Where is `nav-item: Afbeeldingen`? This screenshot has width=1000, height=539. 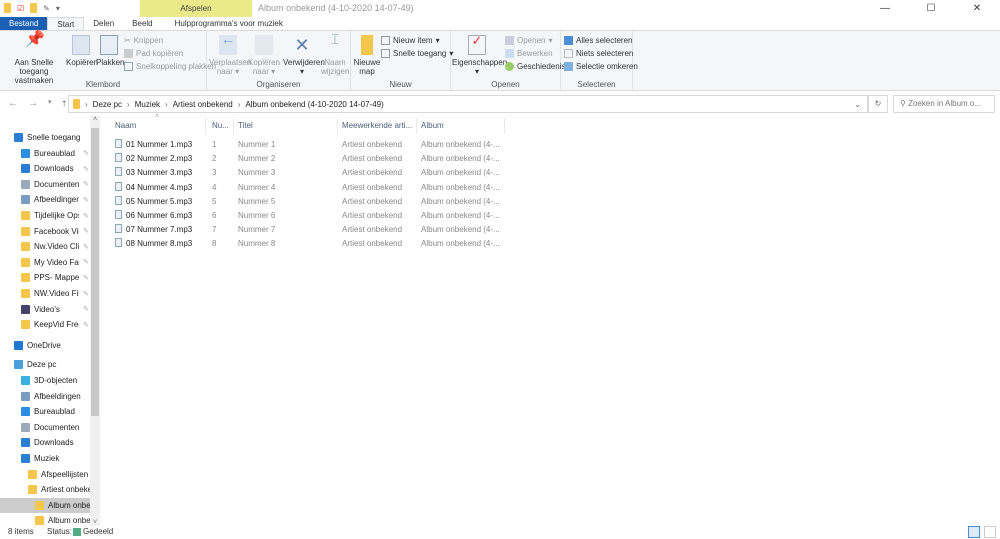 nav-item: Afbeeldingen is located at coordinates (45, 396).